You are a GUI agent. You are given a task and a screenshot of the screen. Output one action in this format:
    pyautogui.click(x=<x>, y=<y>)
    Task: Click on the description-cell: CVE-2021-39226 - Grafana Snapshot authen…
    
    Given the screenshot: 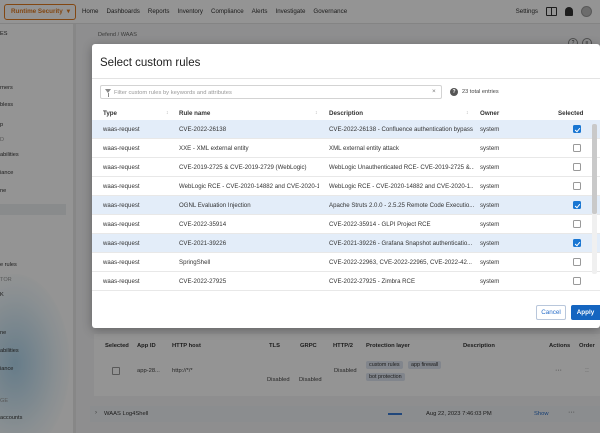 What is the action you would take?
    pyautogui.click(x=401, y=243)
    